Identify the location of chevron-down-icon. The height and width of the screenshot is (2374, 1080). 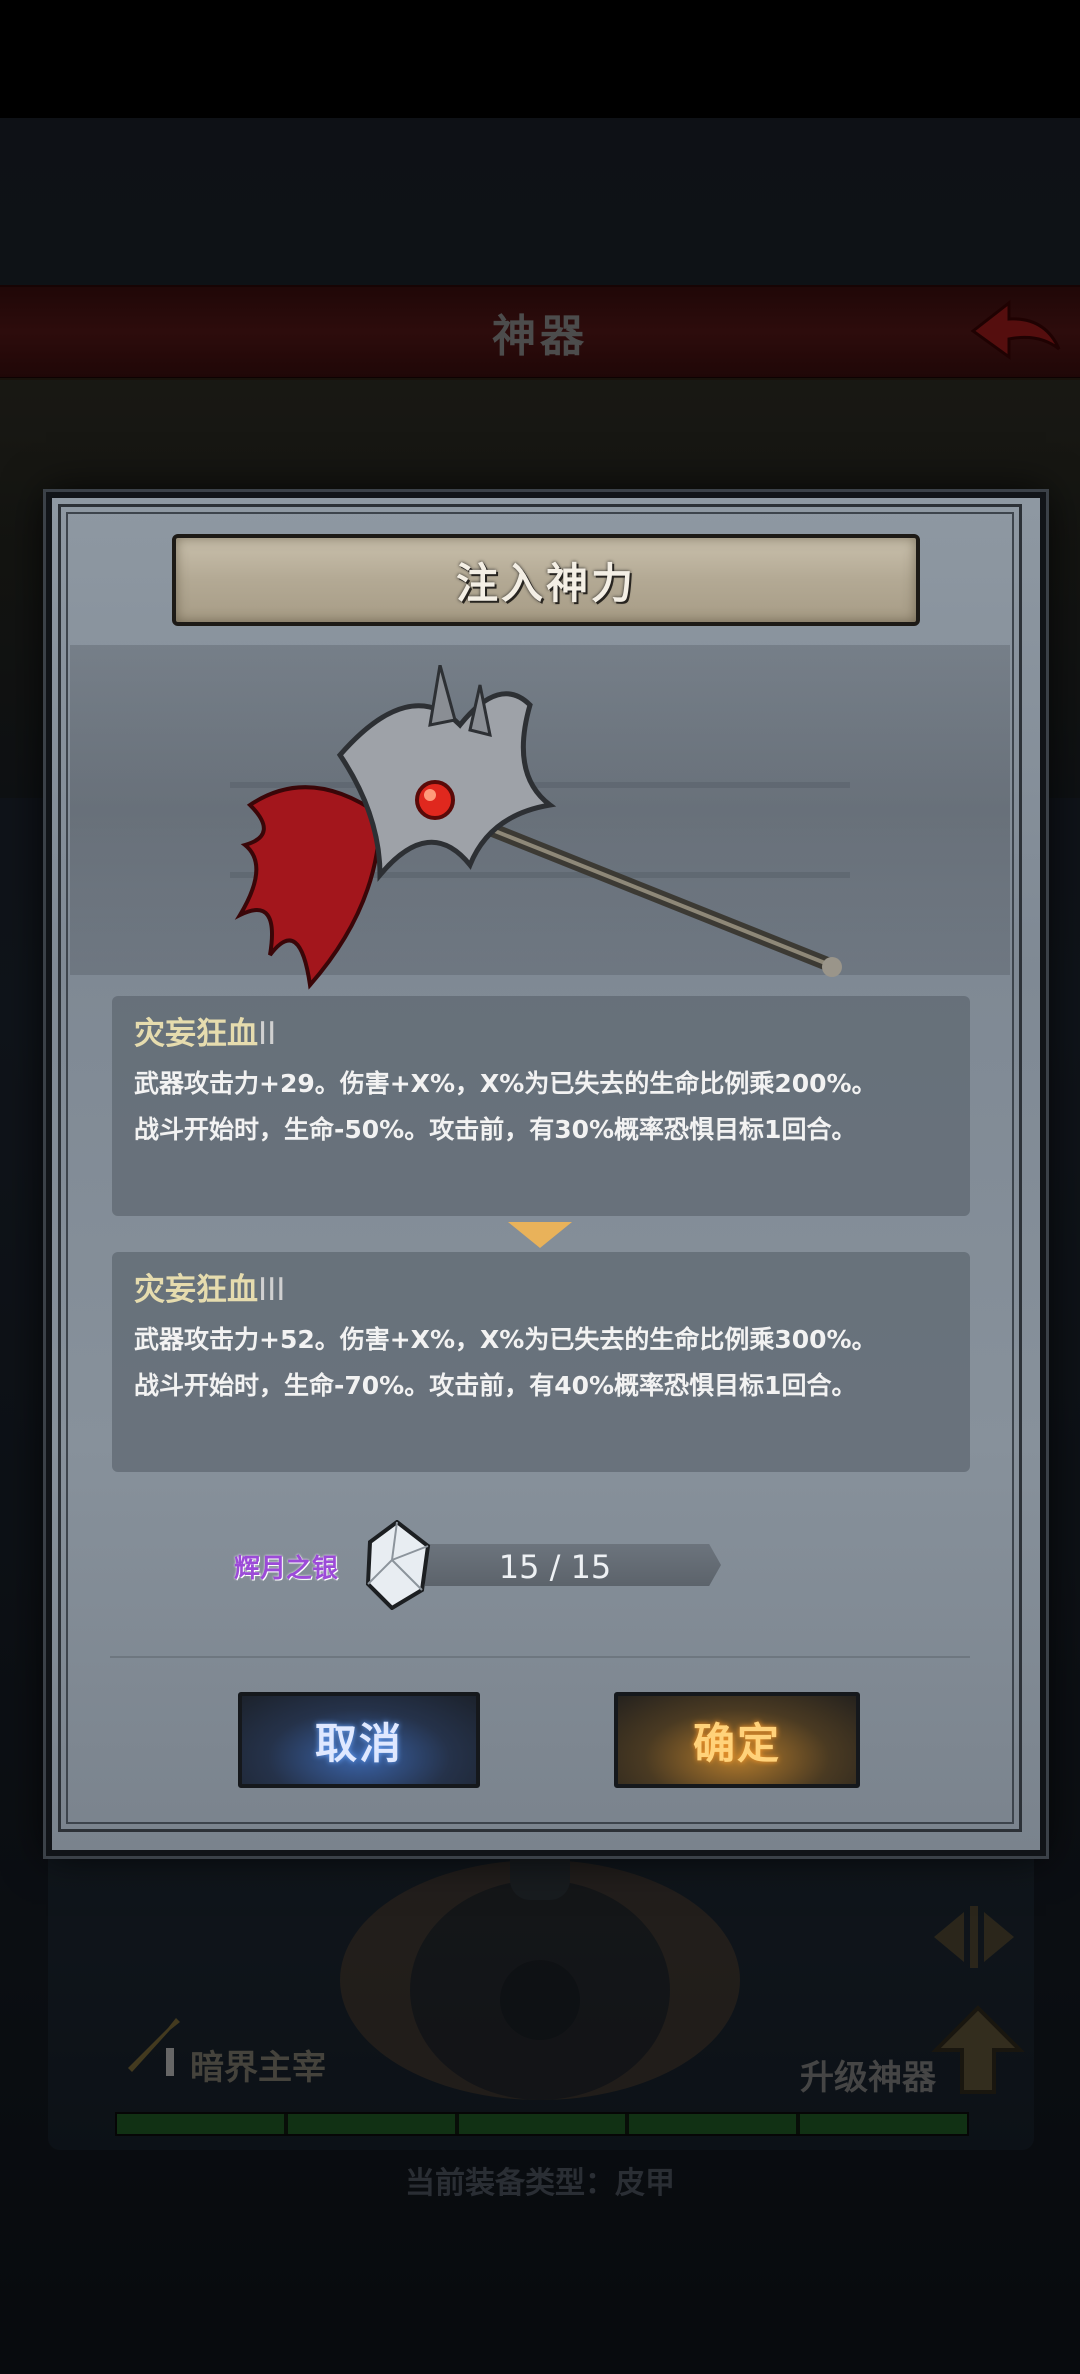
(540, 1235).